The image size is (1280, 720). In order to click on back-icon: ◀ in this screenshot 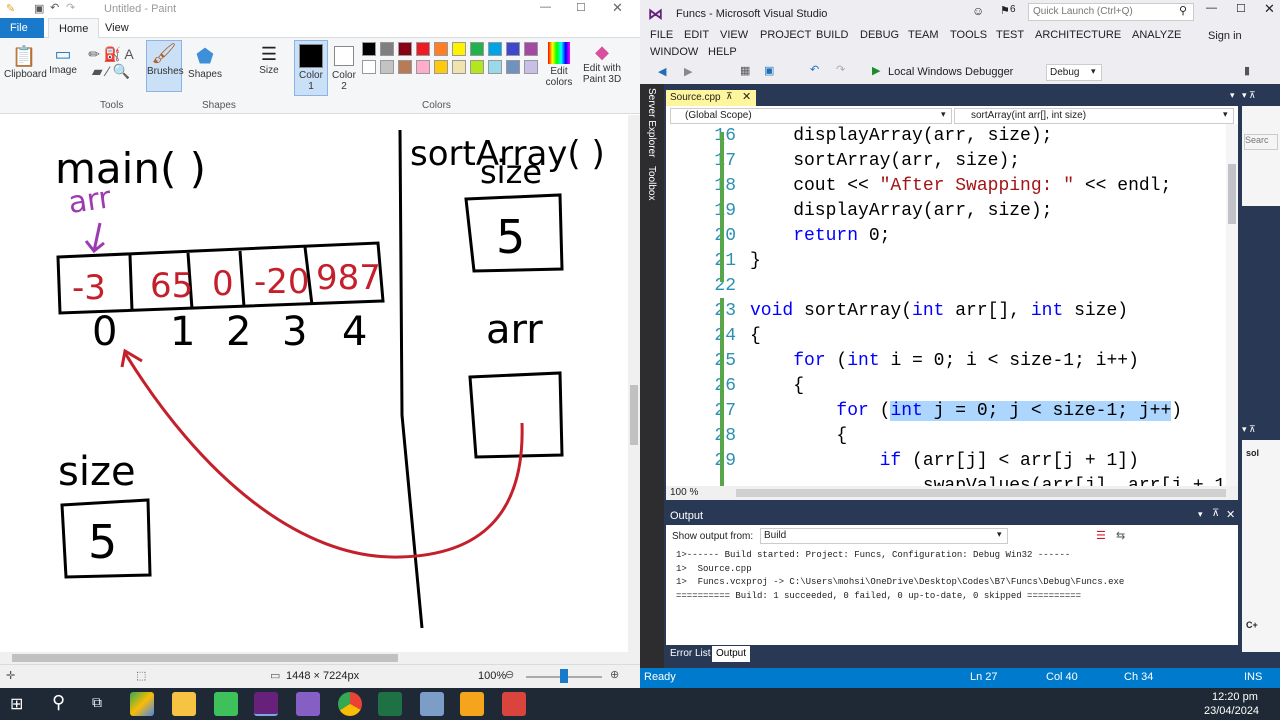, I will do `click(662, 71)`.